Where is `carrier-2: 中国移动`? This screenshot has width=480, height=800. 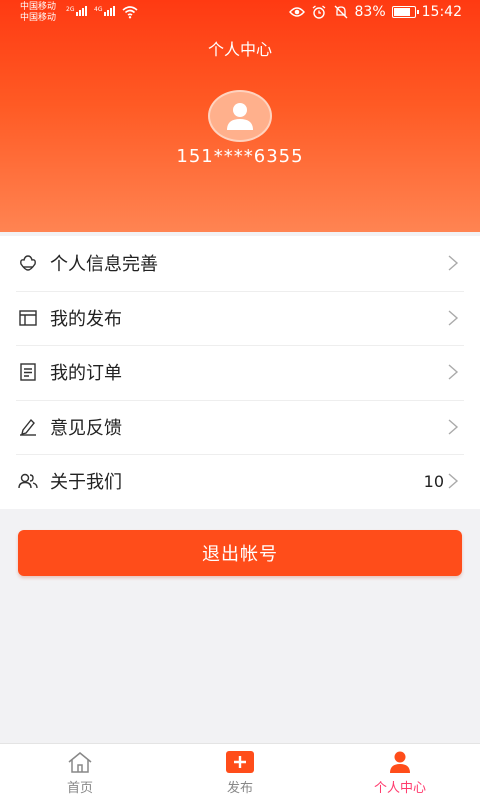
carrier-2: 中国移动 is located at coordinates (38, 18).